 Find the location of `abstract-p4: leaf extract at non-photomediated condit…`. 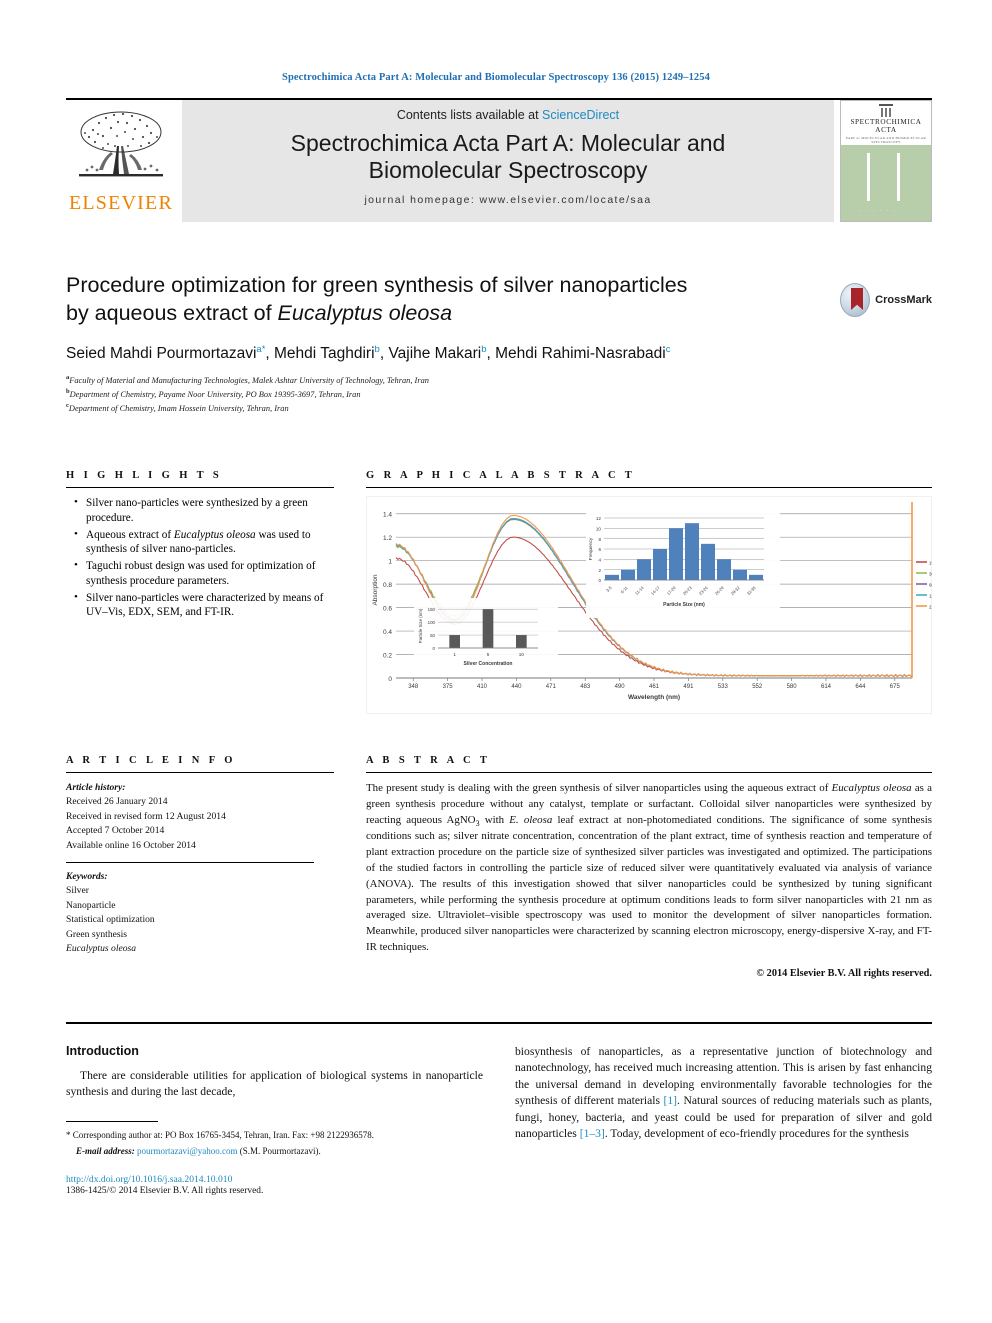

abstract-p4: leaf extract at non-photomediated condit… is located at coordinates (649, 883).